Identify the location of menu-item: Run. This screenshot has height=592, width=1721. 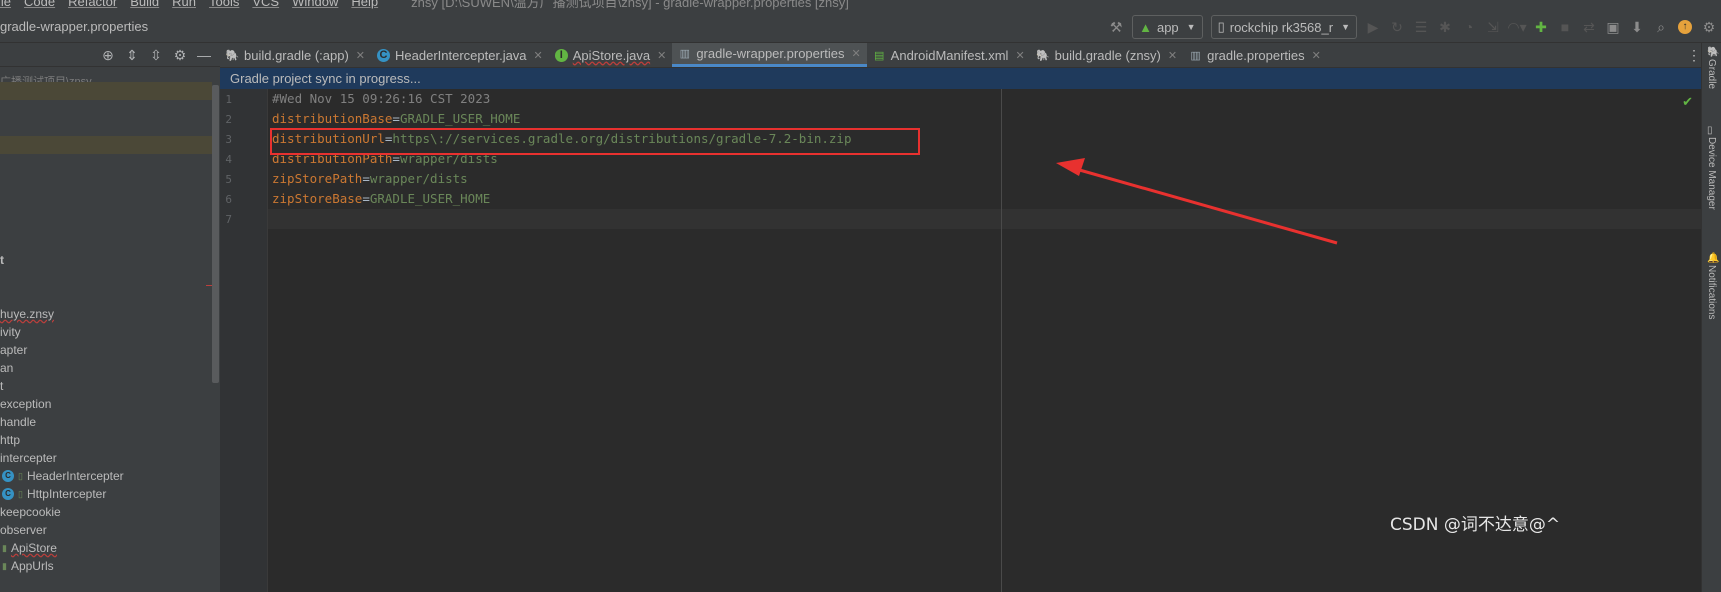
(184, 4).